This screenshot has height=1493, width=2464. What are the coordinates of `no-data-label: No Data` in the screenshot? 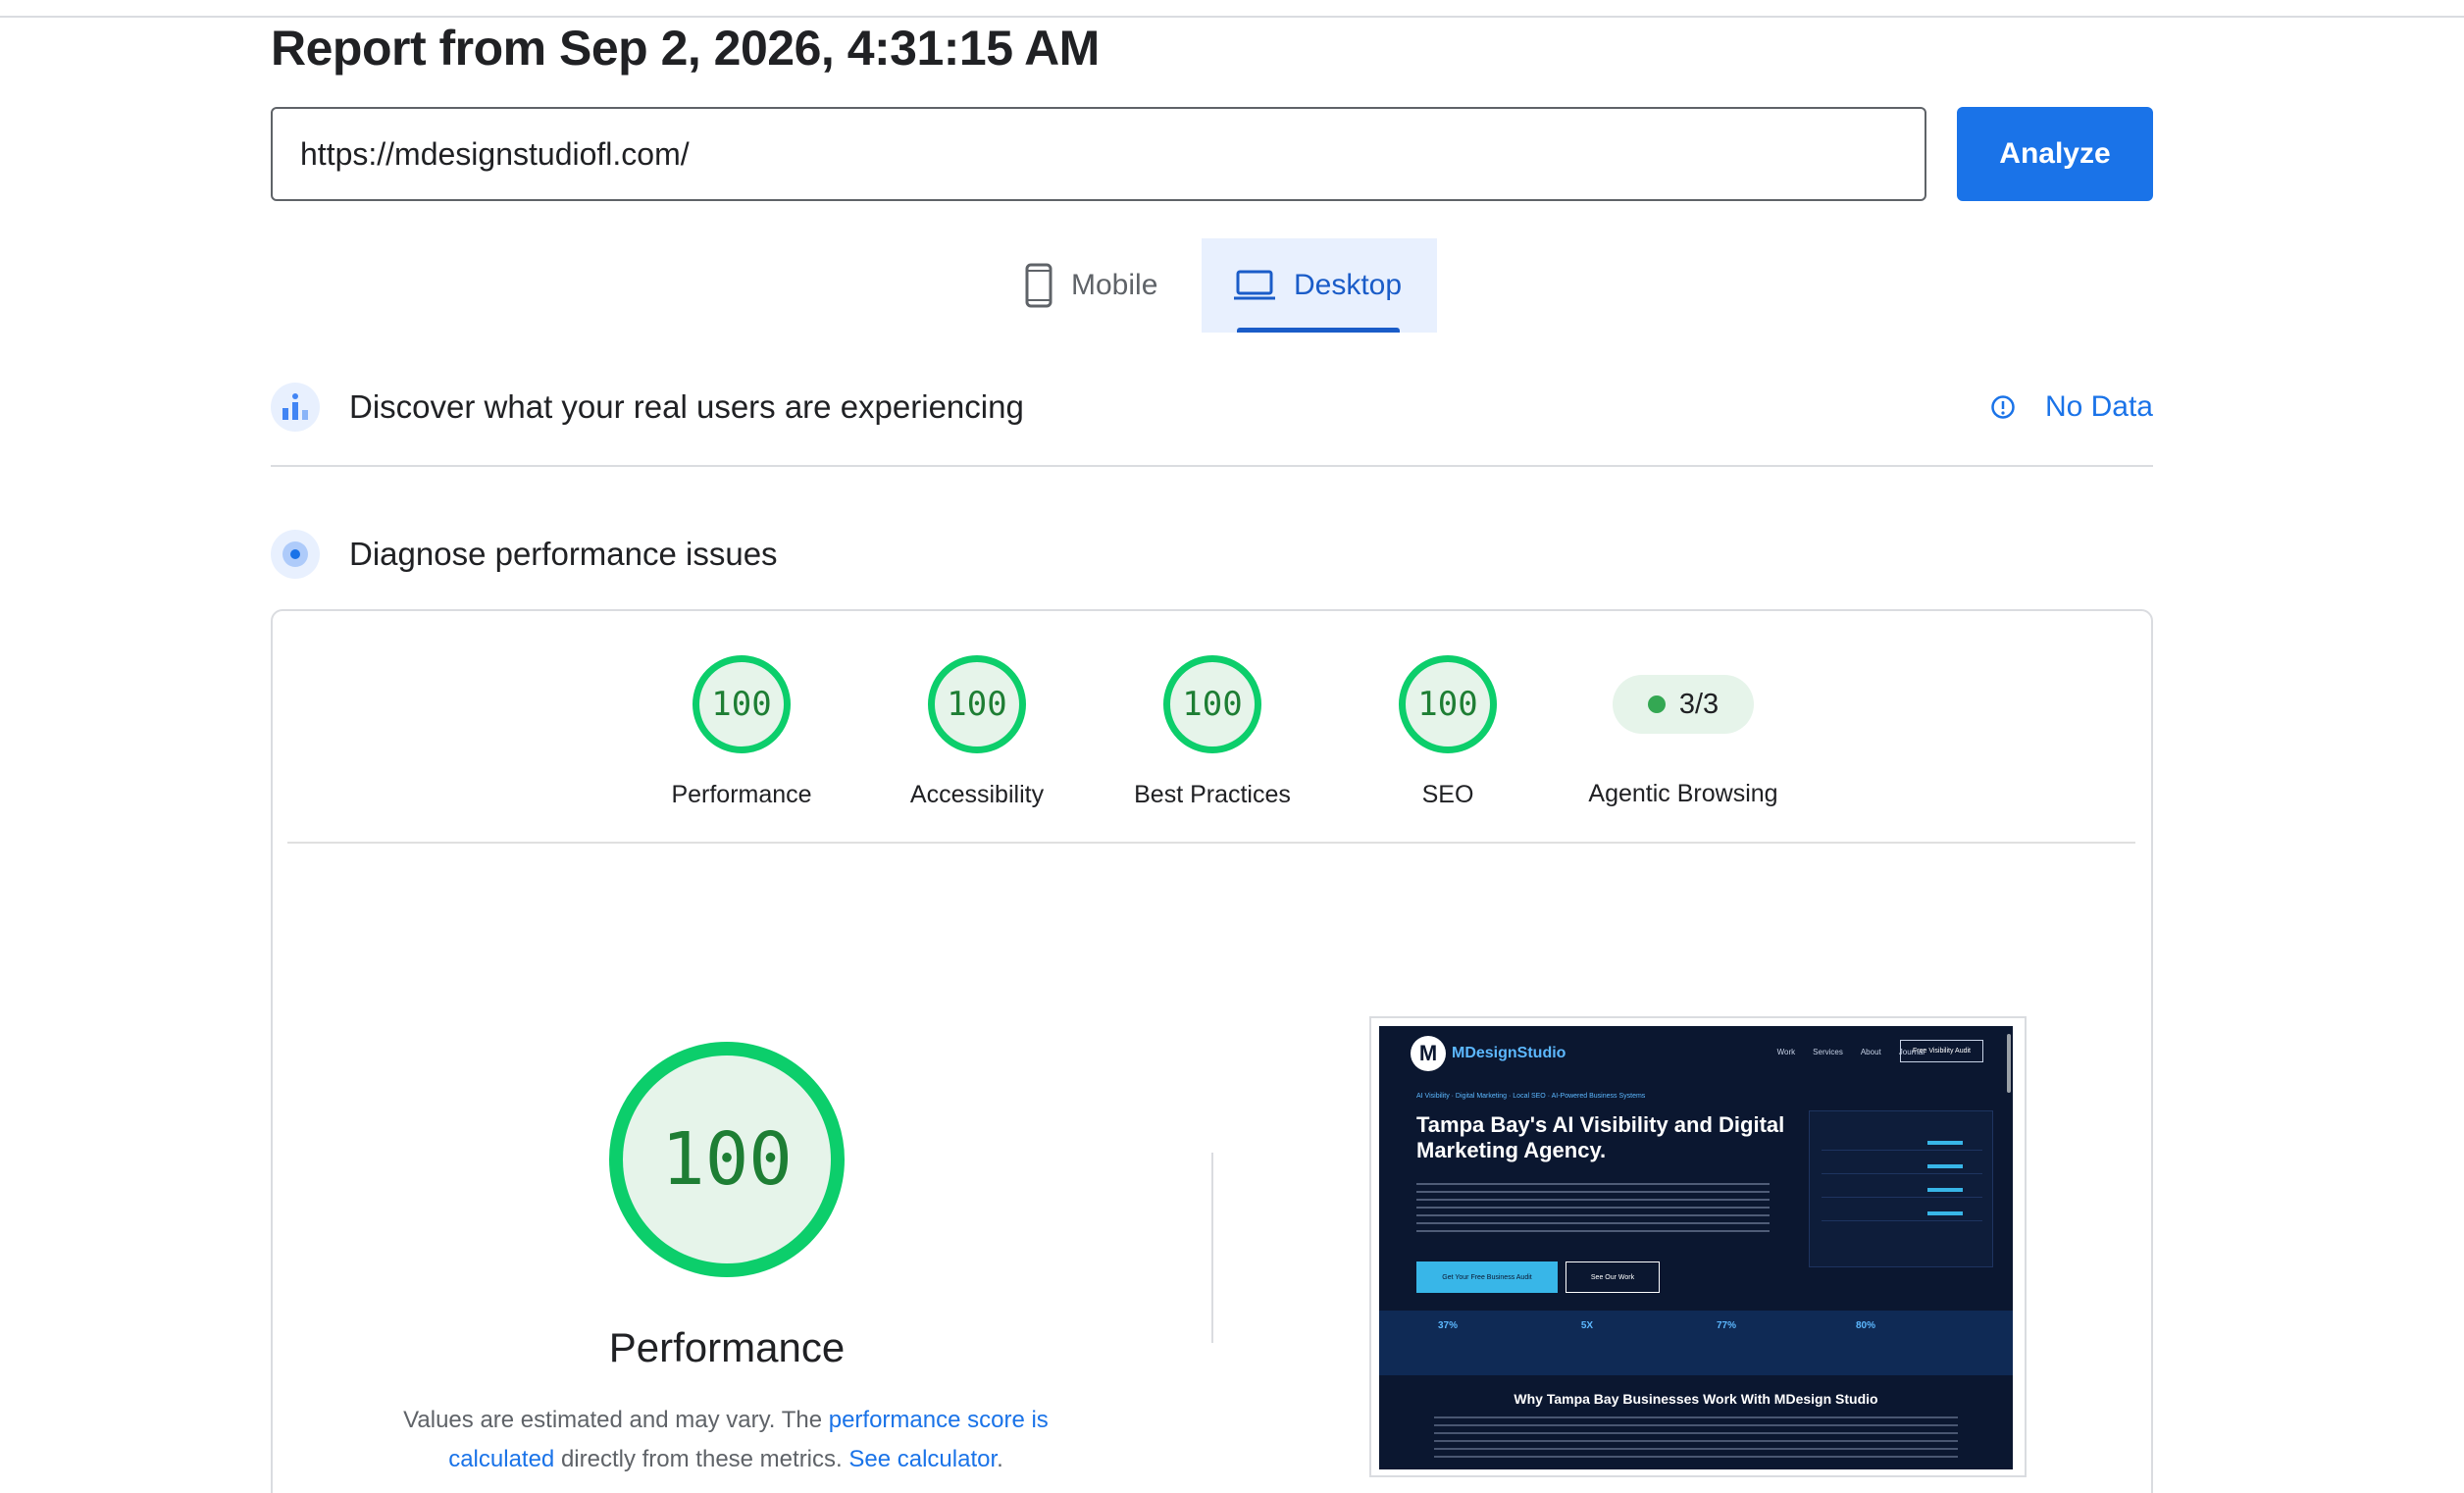 It's located at (2098, 406).